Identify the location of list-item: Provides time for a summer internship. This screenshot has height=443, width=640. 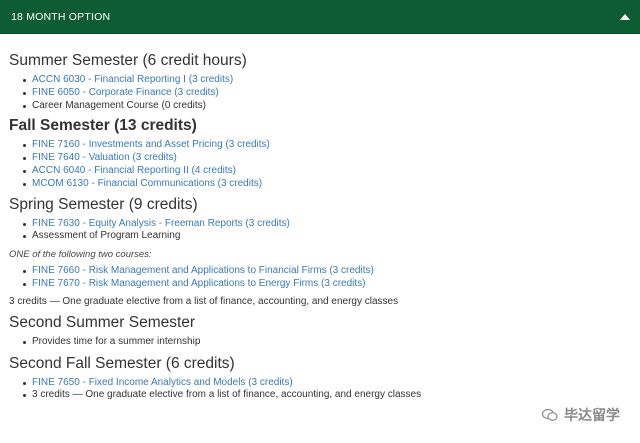
(326, 342).